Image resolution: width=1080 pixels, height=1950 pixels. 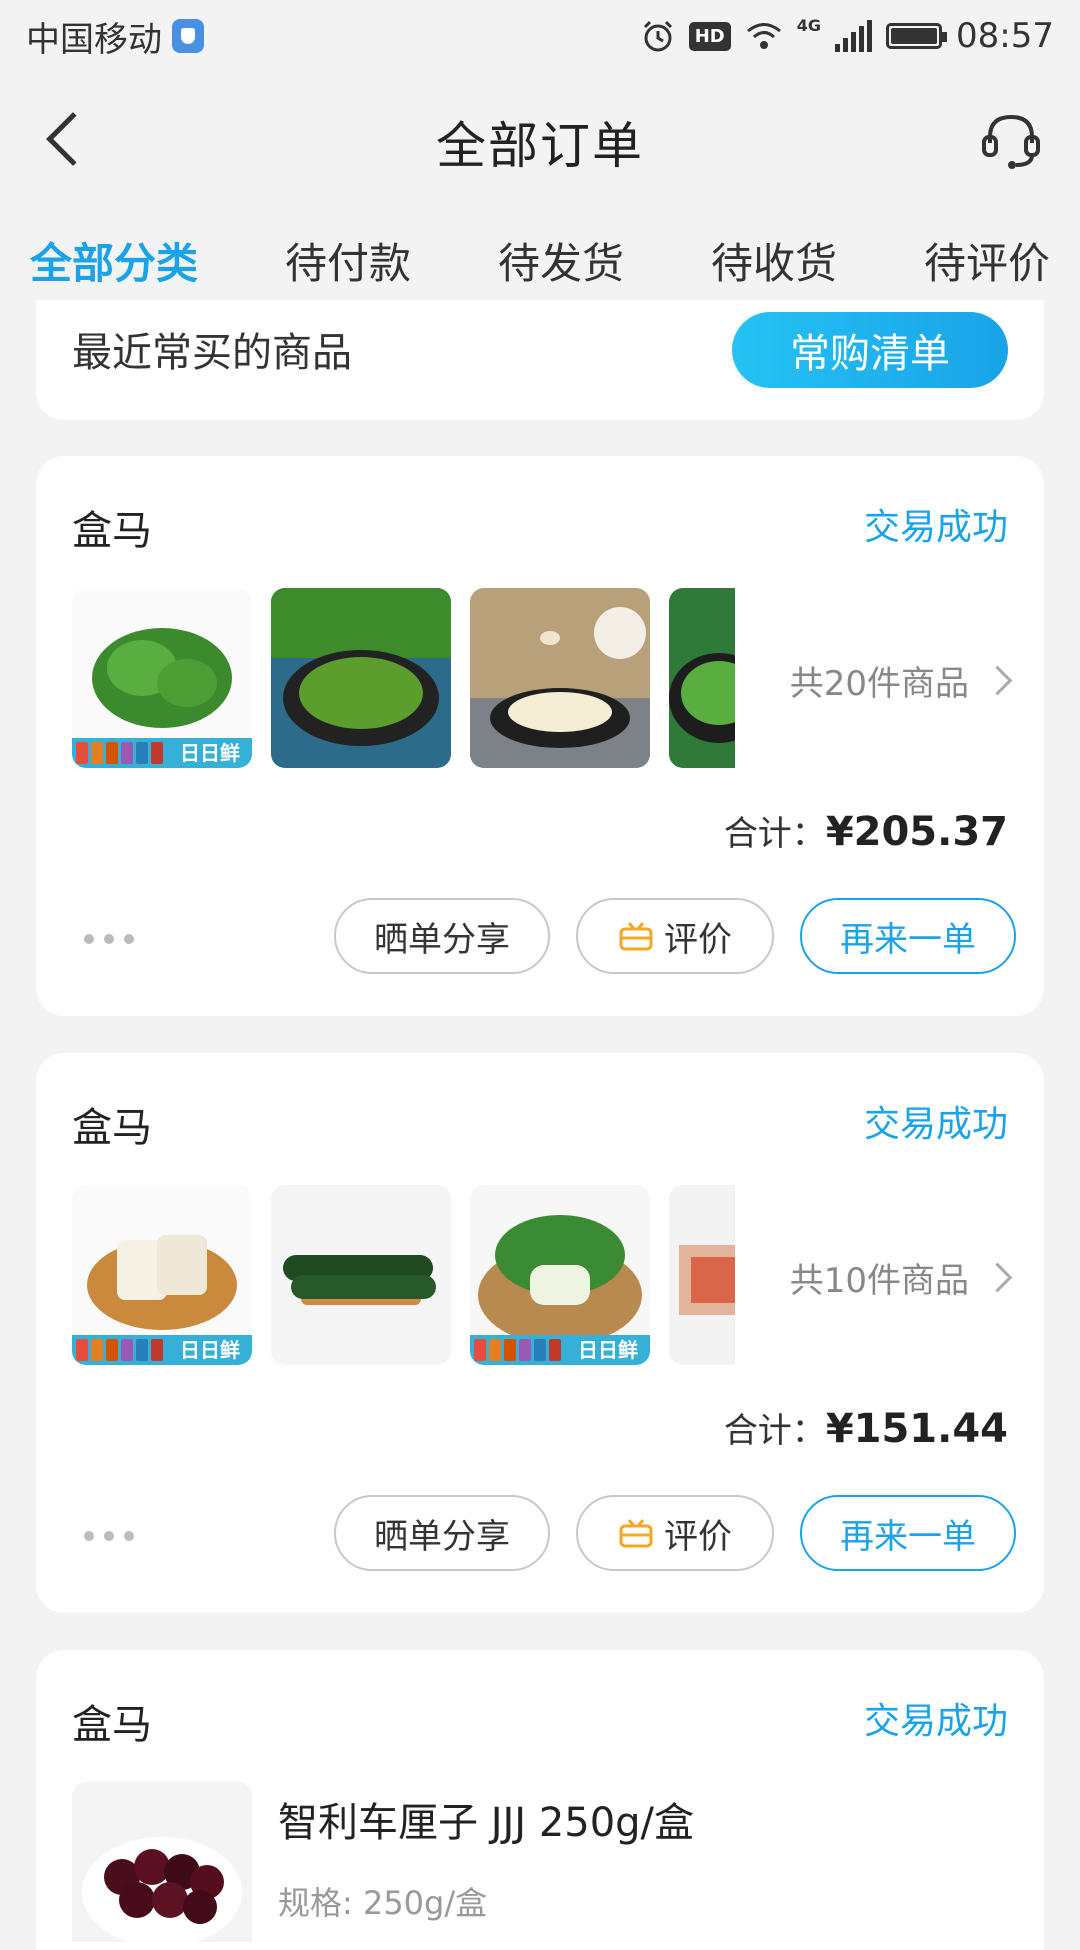 What do you see at coordinates (709, 36) in the screenshot?
I see `hd-icon: HD` at bounding box center [709, 36].